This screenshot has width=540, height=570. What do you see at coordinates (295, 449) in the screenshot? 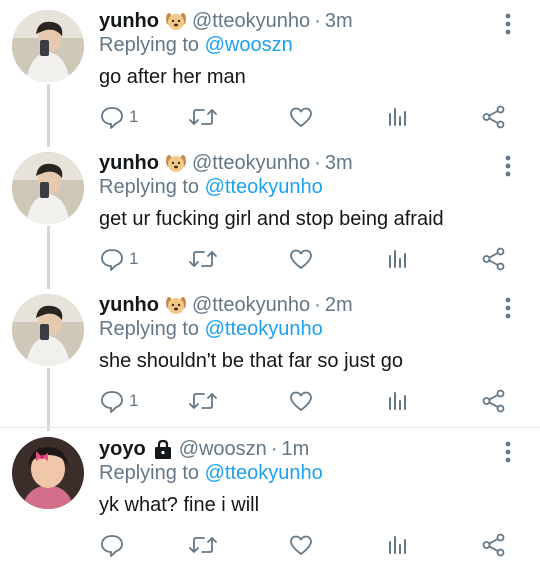
I see `timestamp: 1m` at bounding box center [295, 449].